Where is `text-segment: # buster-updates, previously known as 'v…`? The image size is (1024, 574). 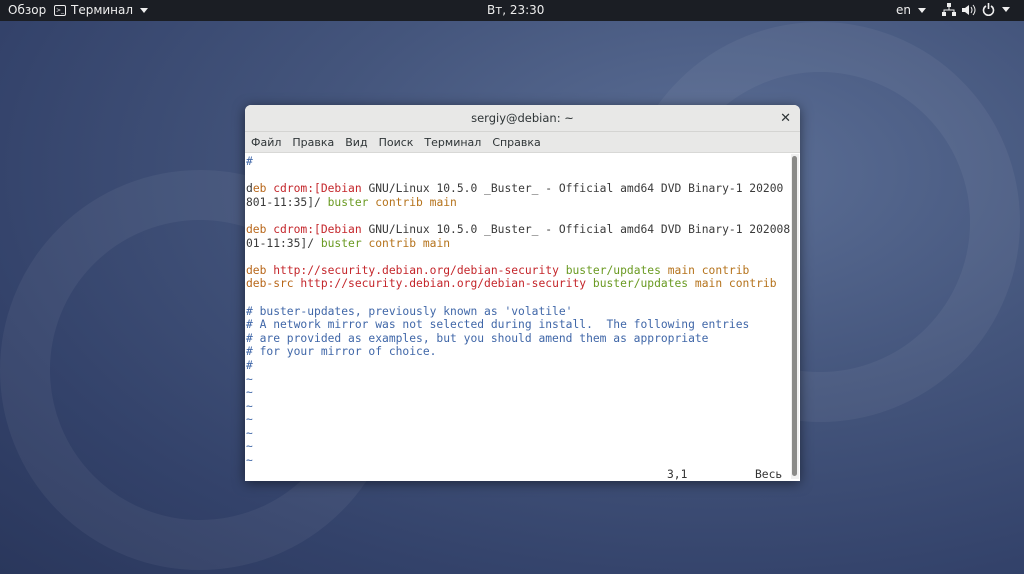 text-segment: # buster-updates, previously known as 'v… is located at coordinates (409, 311).